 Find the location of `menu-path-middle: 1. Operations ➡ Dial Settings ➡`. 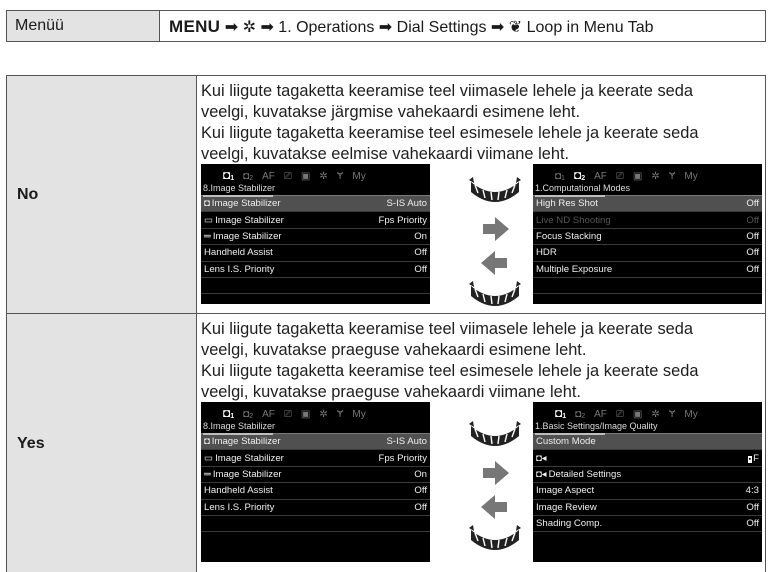

menu-path-middle: 1. Operations ➡ Dial Settings ➡ is located at coordinates (393, 27).